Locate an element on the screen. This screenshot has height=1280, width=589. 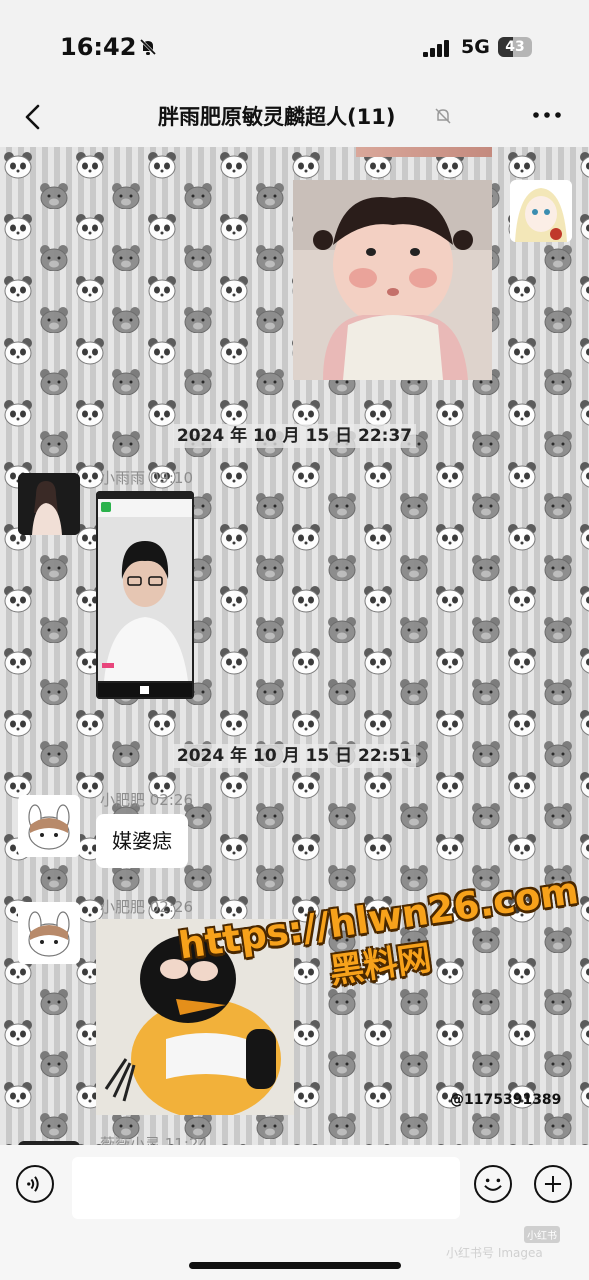
image-message-screenshot is located at coordinates (145, 595).